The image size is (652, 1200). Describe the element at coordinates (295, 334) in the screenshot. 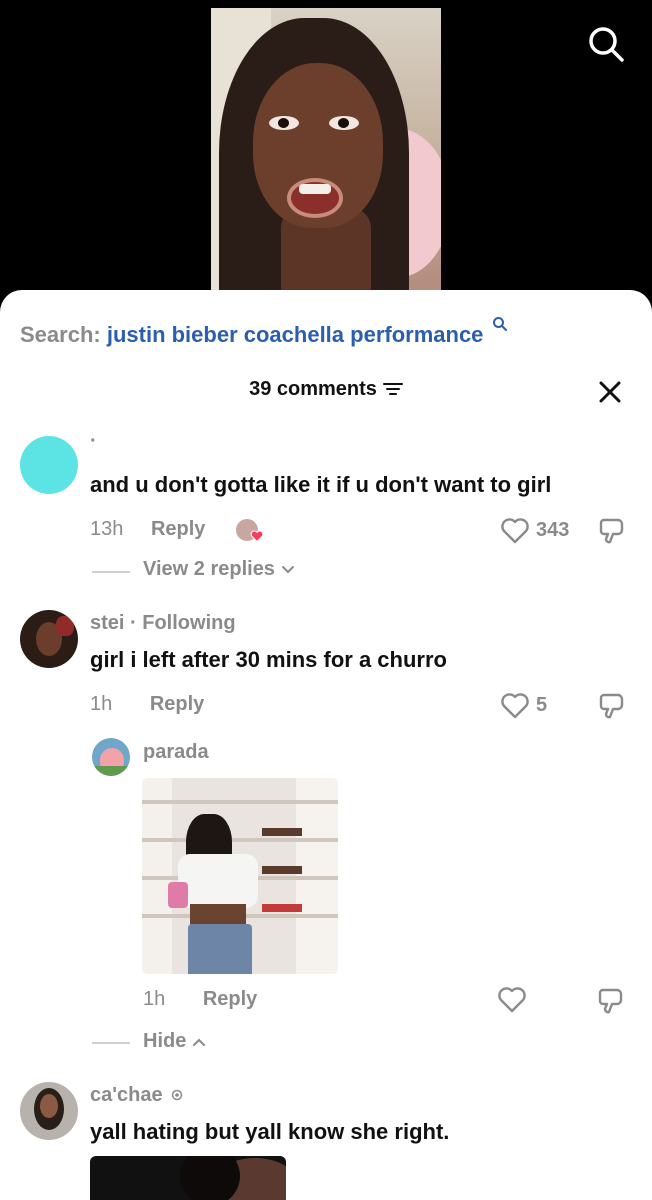

I see `related-search-query: justin bieber coachella performance` at that location.